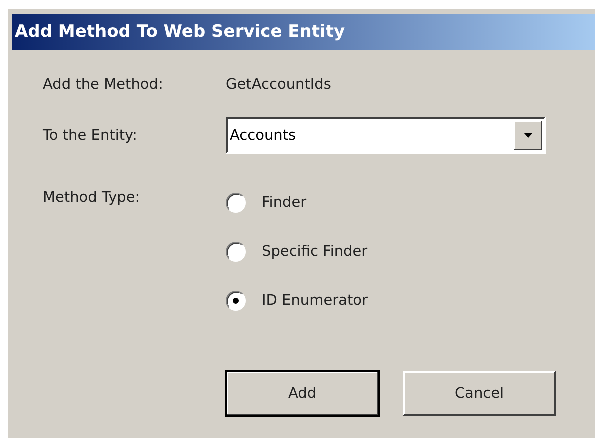 The image size is (595, 438). What do you see at coordinates (284, 203) in the screenshot?
I see `radio-label: Finder` at bounding box center [284, 203].